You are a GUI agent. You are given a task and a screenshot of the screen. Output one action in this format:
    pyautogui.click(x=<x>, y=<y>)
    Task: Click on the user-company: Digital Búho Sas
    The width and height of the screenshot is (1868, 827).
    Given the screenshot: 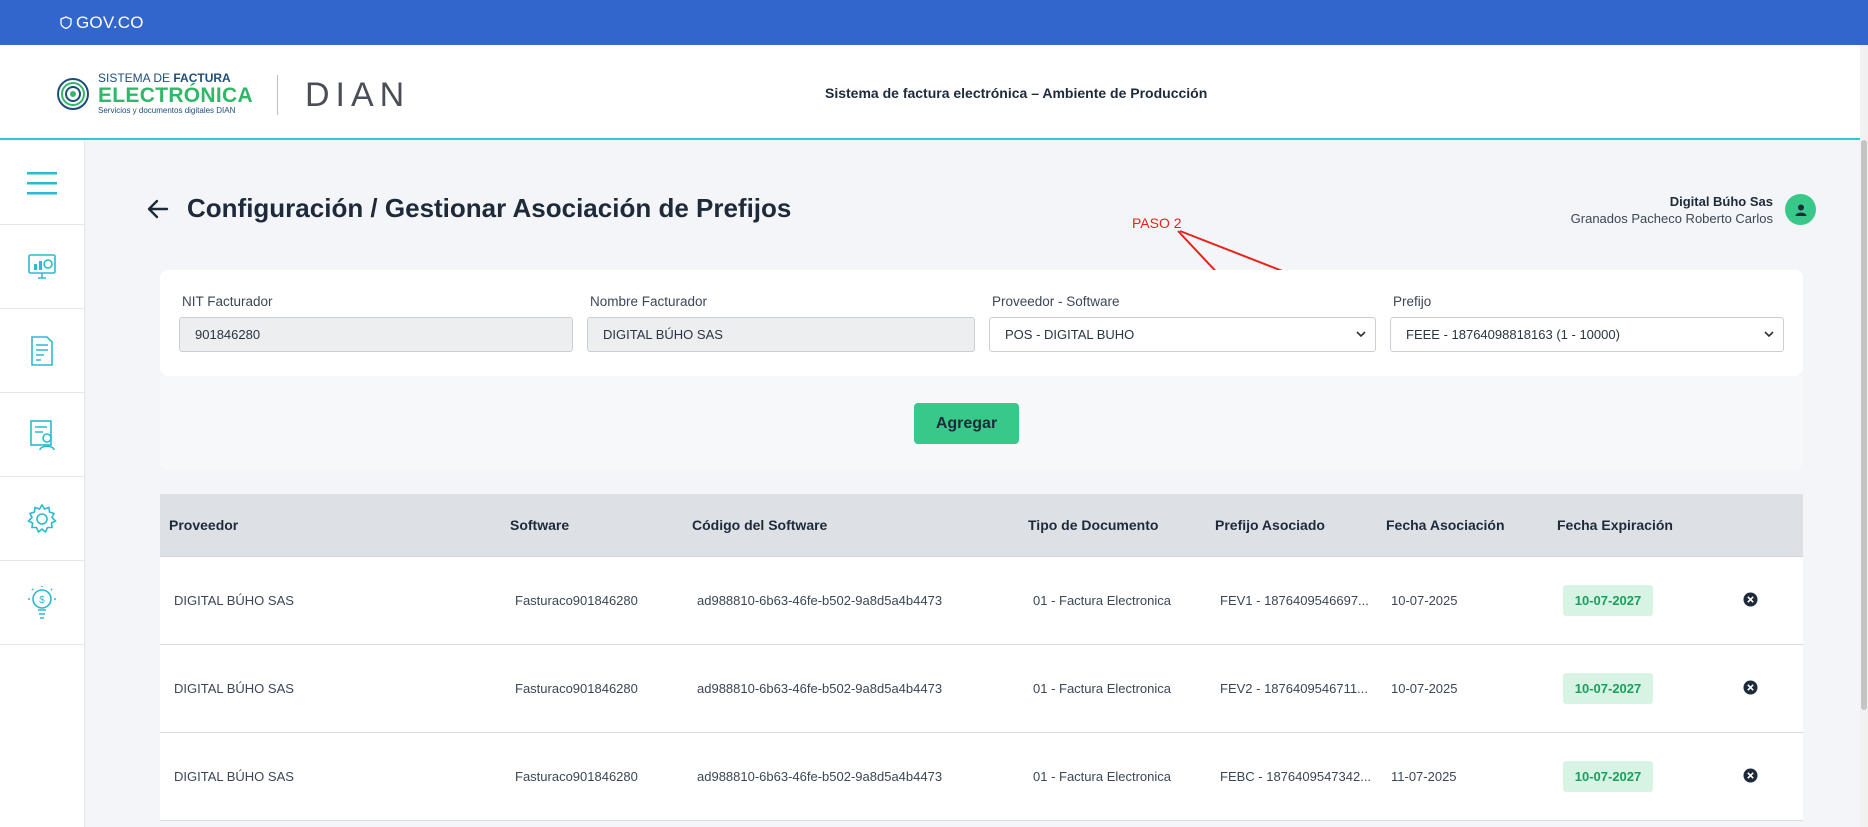 What is the action you would take?
    pyautogui.click(x=1721, y=201)
    